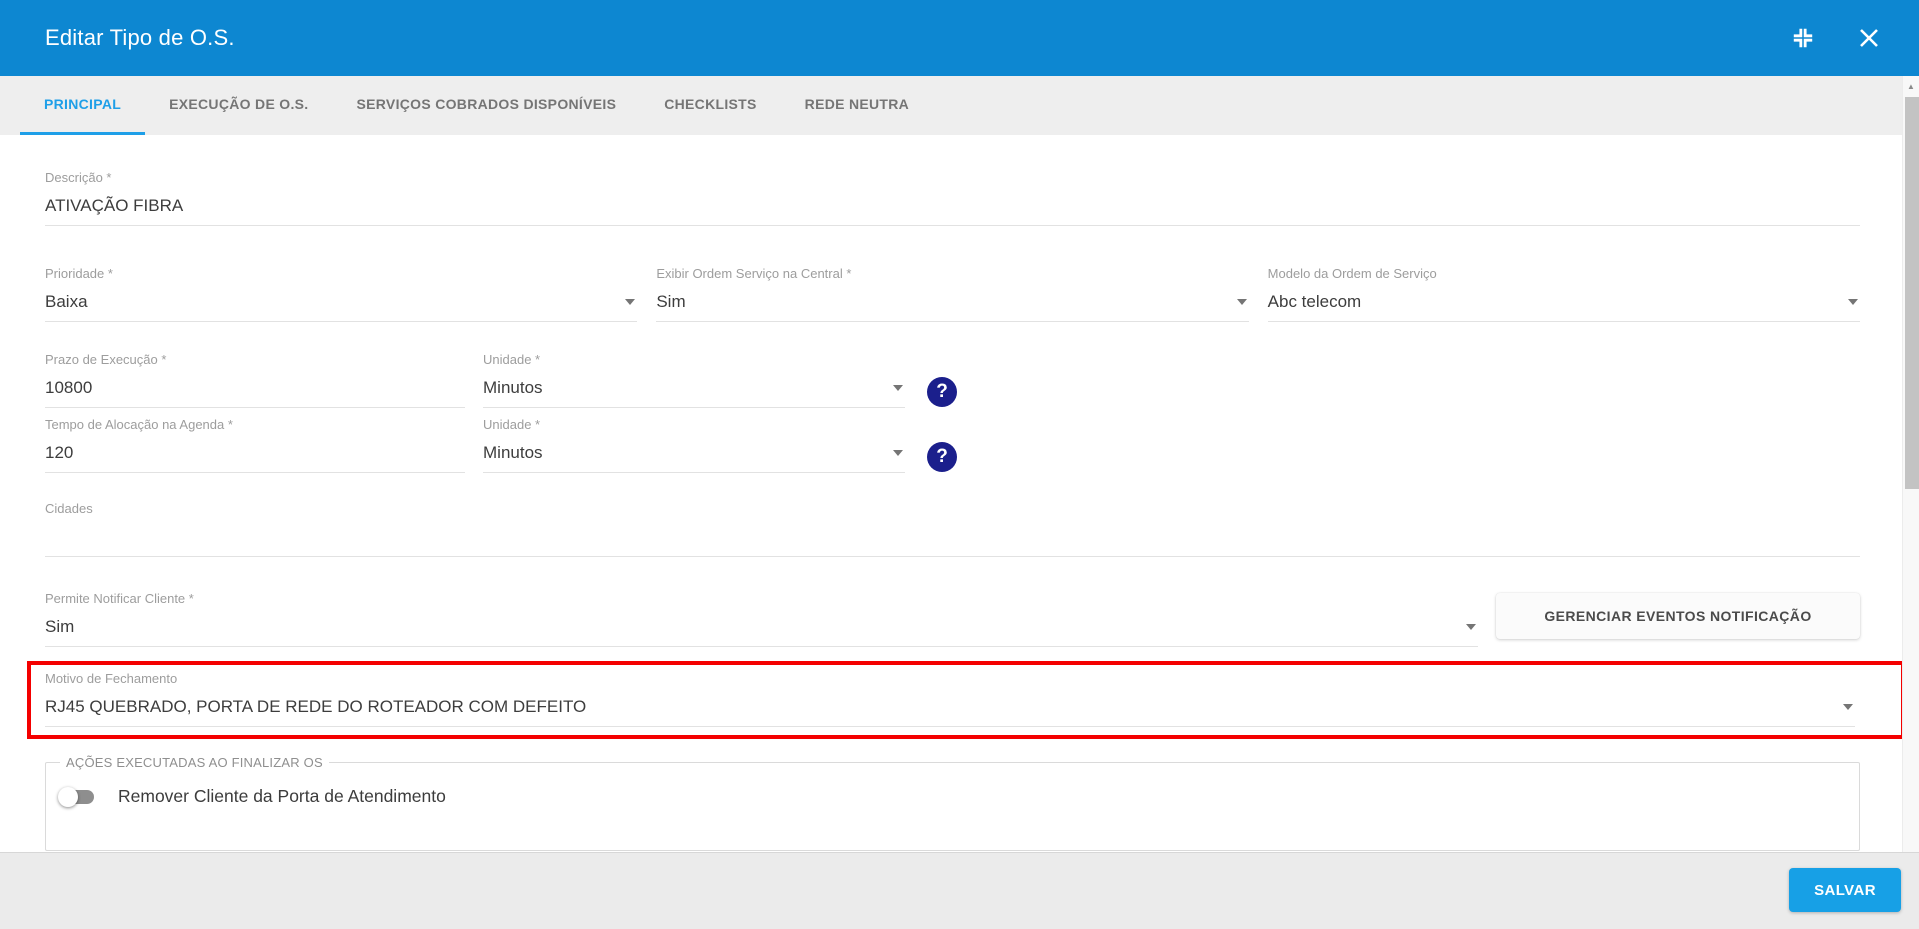 This screenshot has height=929, width=1919. I want to click on scrollbar-up-arrow-icon: ▲, so click(1911, 86).